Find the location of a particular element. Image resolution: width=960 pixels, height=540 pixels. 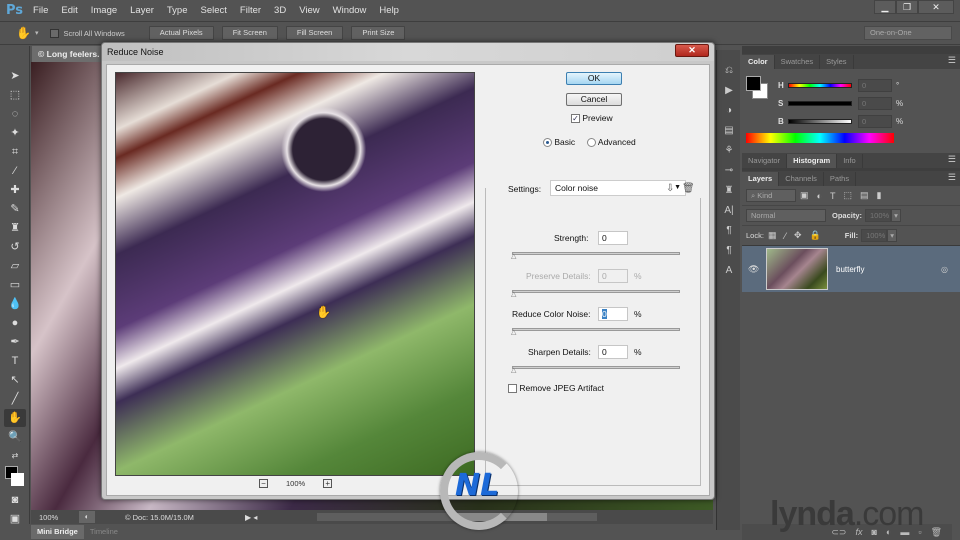

paragraph-styles-panel-icon: ¶ is located at coordinates (729, 251).